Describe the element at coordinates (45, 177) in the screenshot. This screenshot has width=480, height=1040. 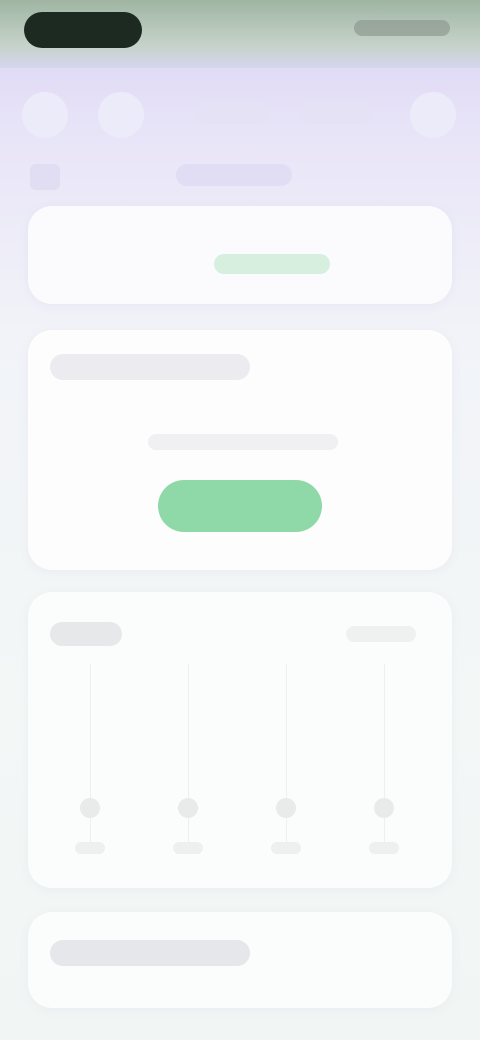
I see `calendar-icon` at that location.